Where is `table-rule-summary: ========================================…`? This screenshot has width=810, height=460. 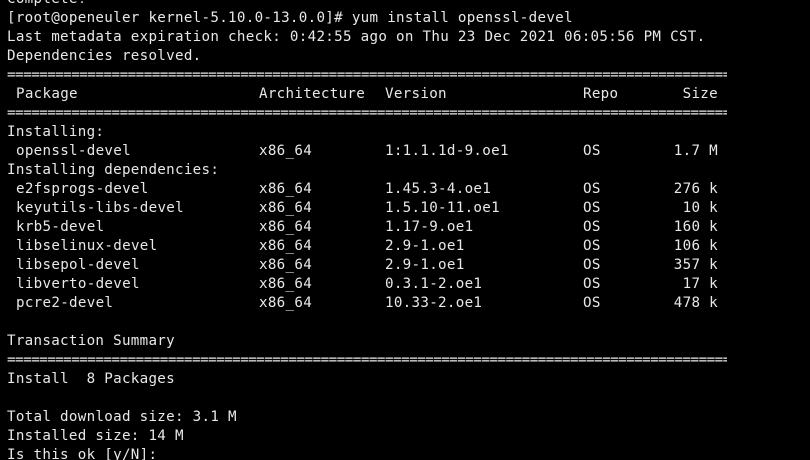 table-rule-summary: ========================================… is located at coordinates (367, 360).